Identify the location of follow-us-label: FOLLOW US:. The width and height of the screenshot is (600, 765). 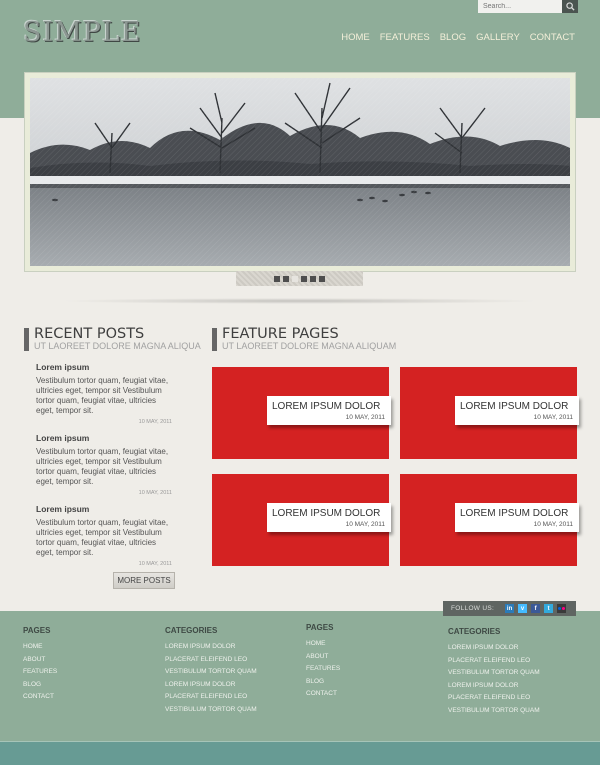
(473, 608).